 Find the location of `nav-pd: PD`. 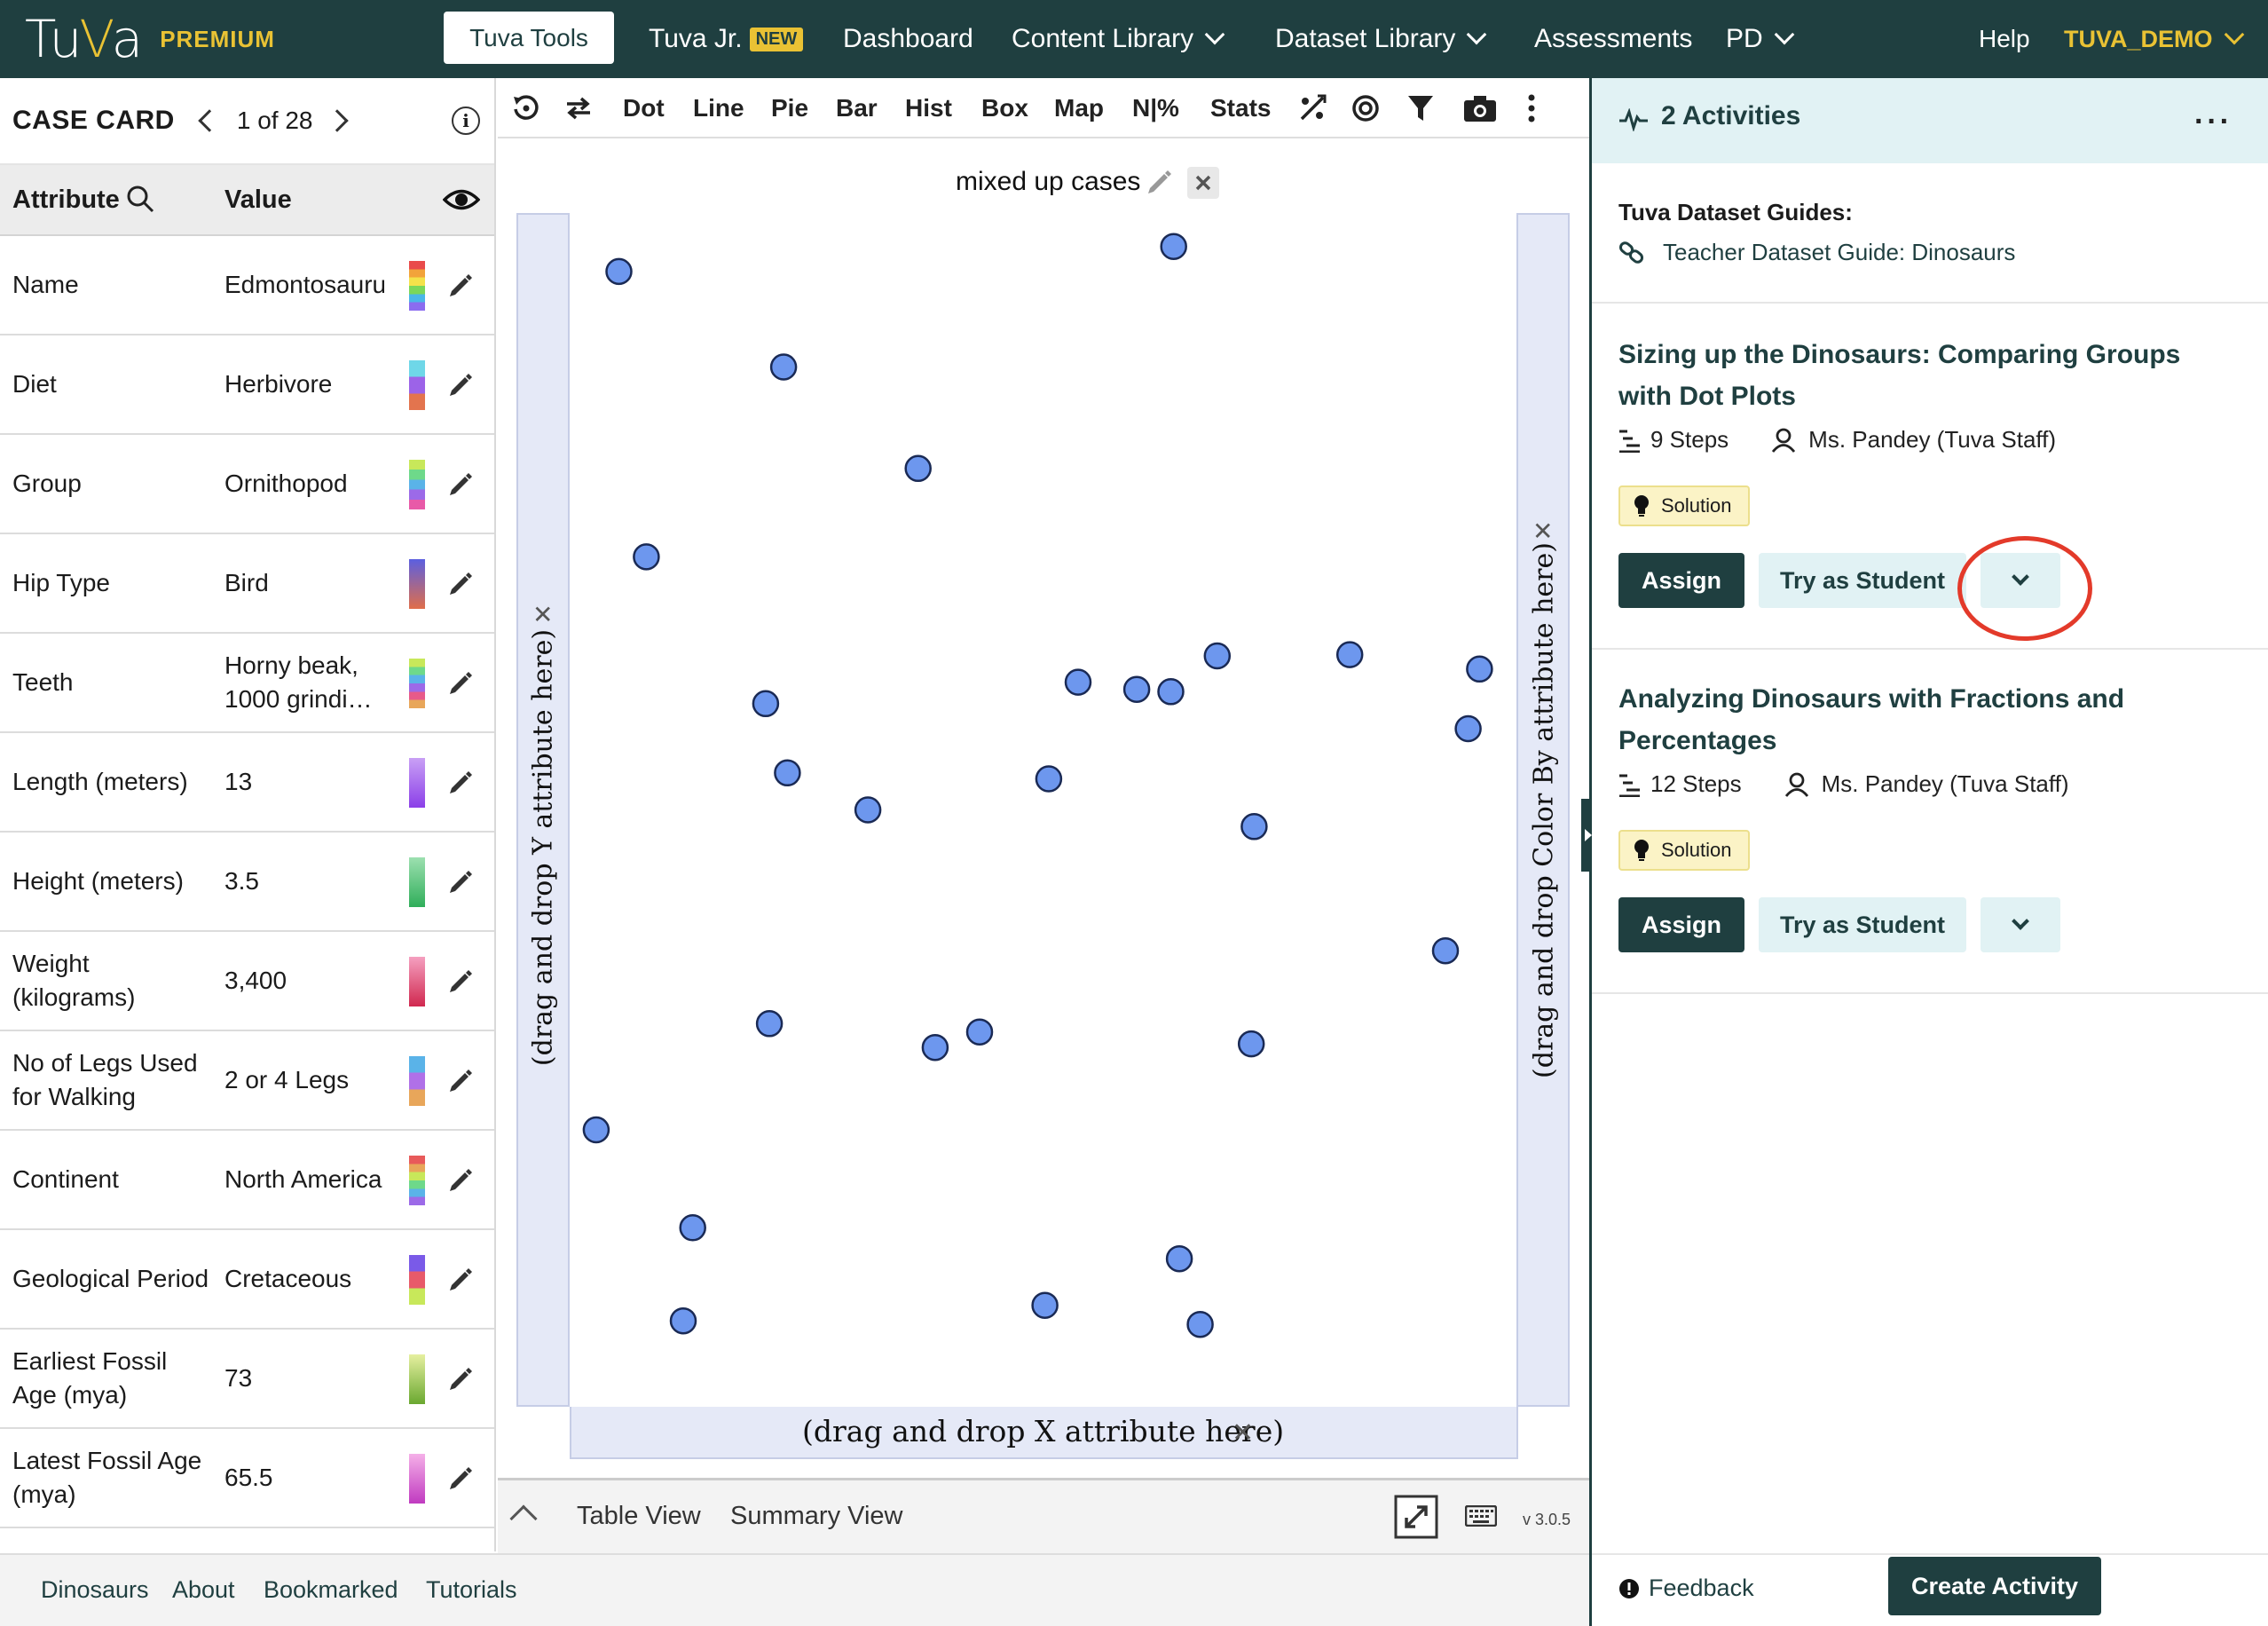

nav-pd: PD is located at coordinates (1761, 39).